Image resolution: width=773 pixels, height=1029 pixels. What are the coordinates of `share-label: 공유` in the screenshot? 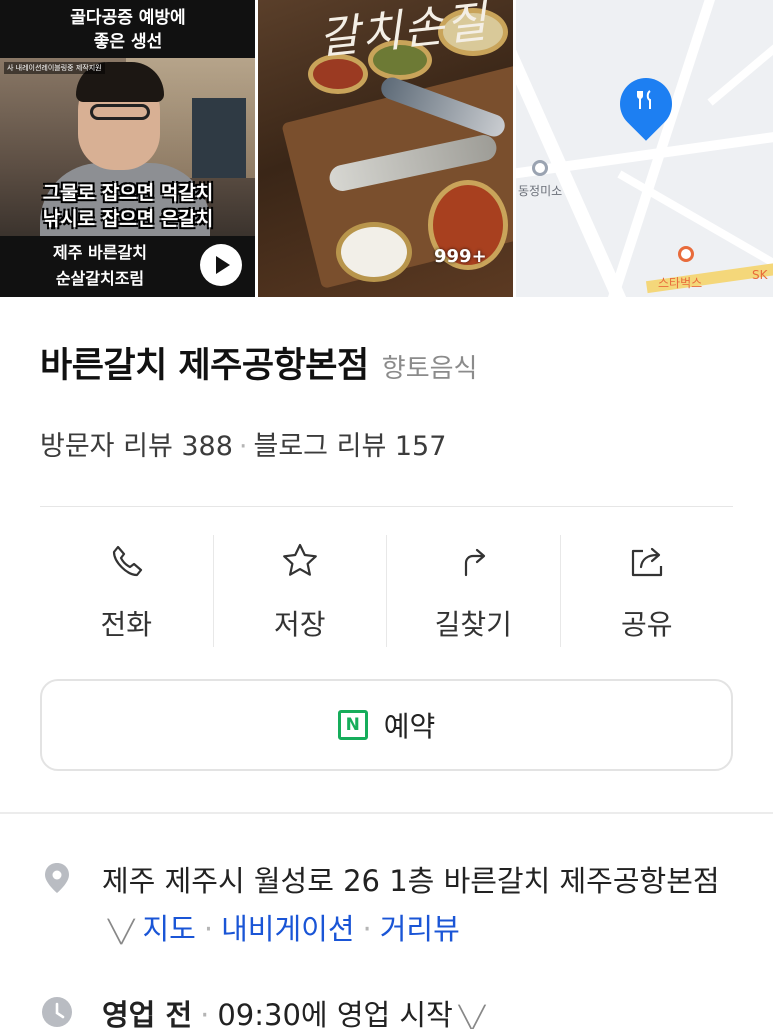 It's located at (646, 624).